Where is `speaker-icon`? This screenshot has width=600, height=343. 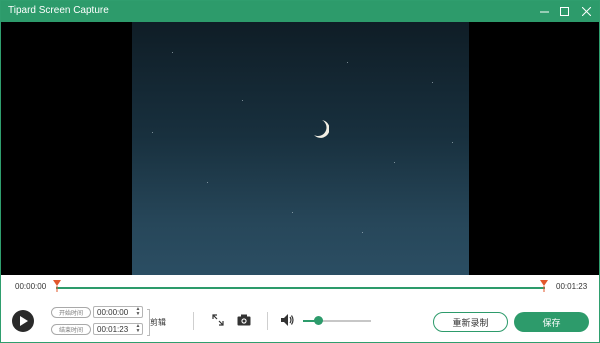 speaker-icon is located at coordinates (287, 320).